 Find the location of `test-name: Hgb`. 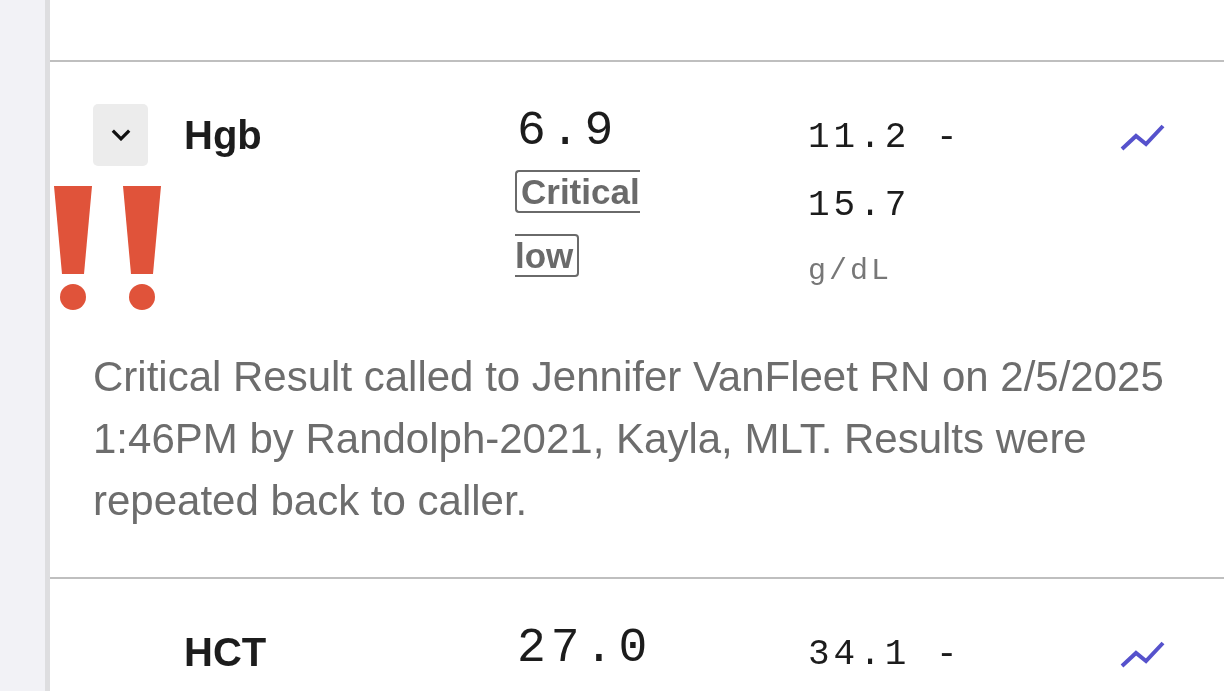

test-name: Hgb is located at coordinates (223, 135).